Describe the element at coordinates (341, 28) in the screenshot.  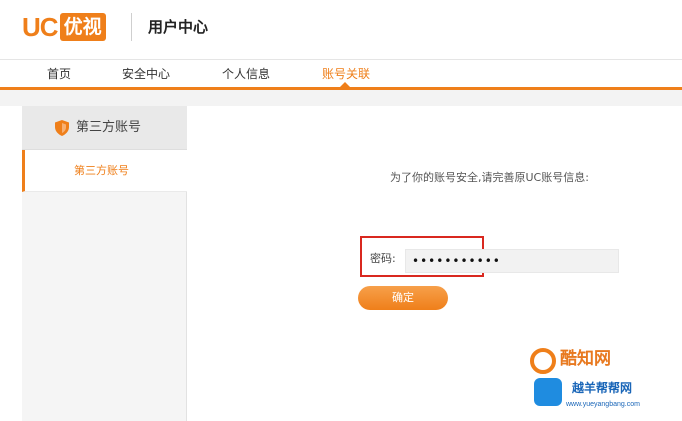
I see `header: UC 优视 用户中心` at that location.